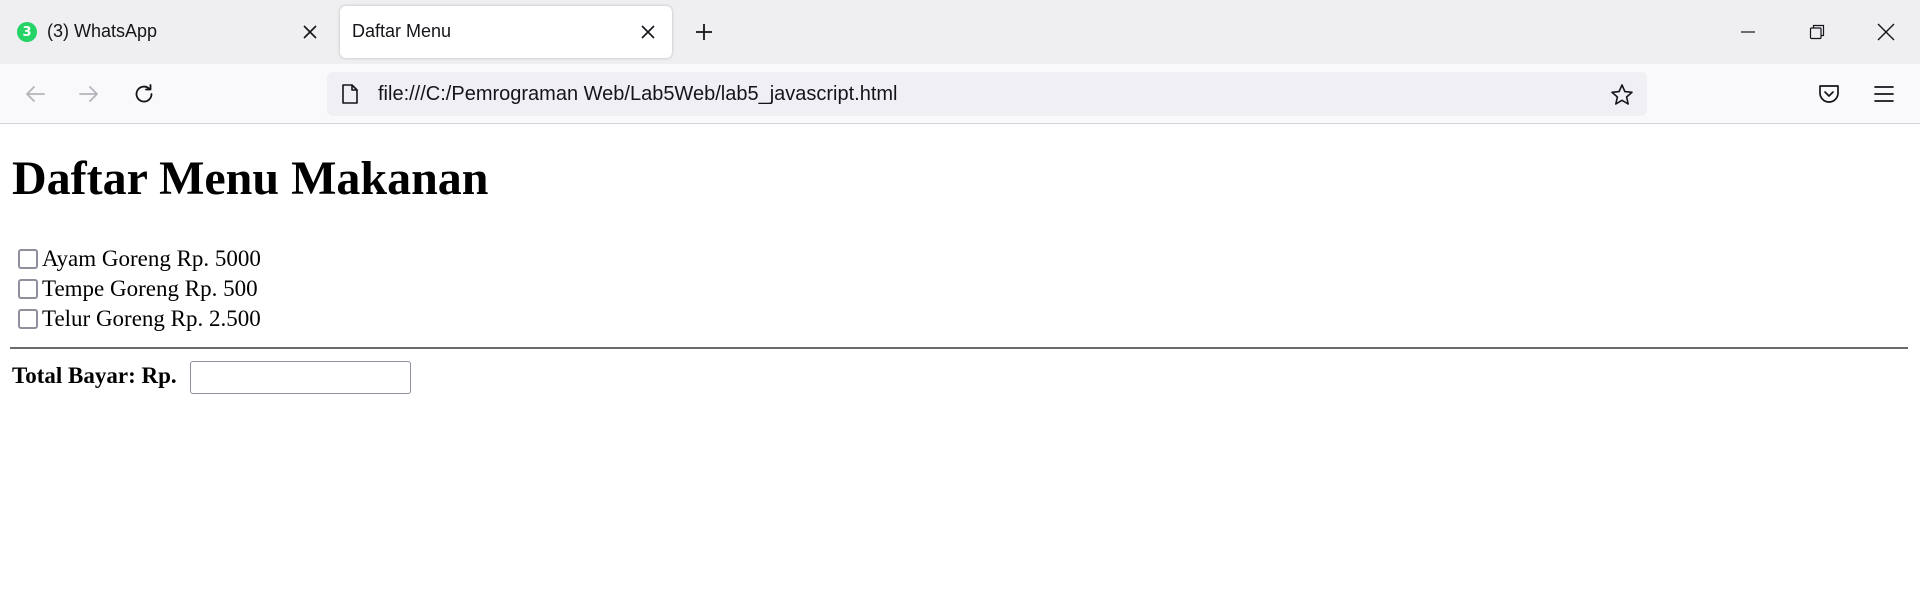 This screenshot has width=1920, height=616. What do you see at coordinates (1748, 32) in the screenshot?
I see `minimize-icon` at bounding box center [1748, 32].